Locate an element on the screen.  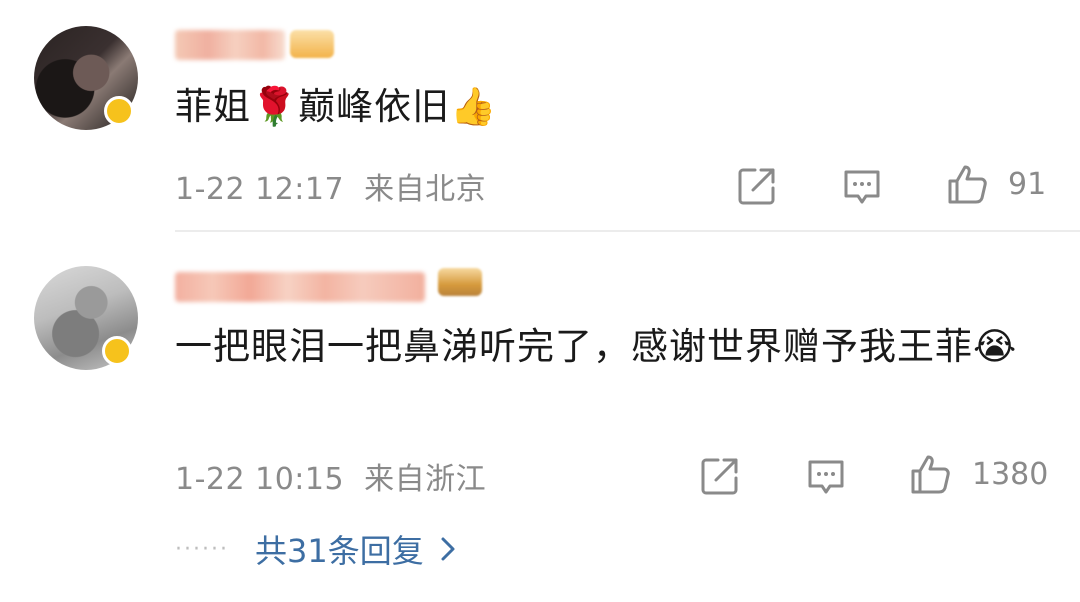
comment-location: 来自浙江 is located at coordinates (425, 479).